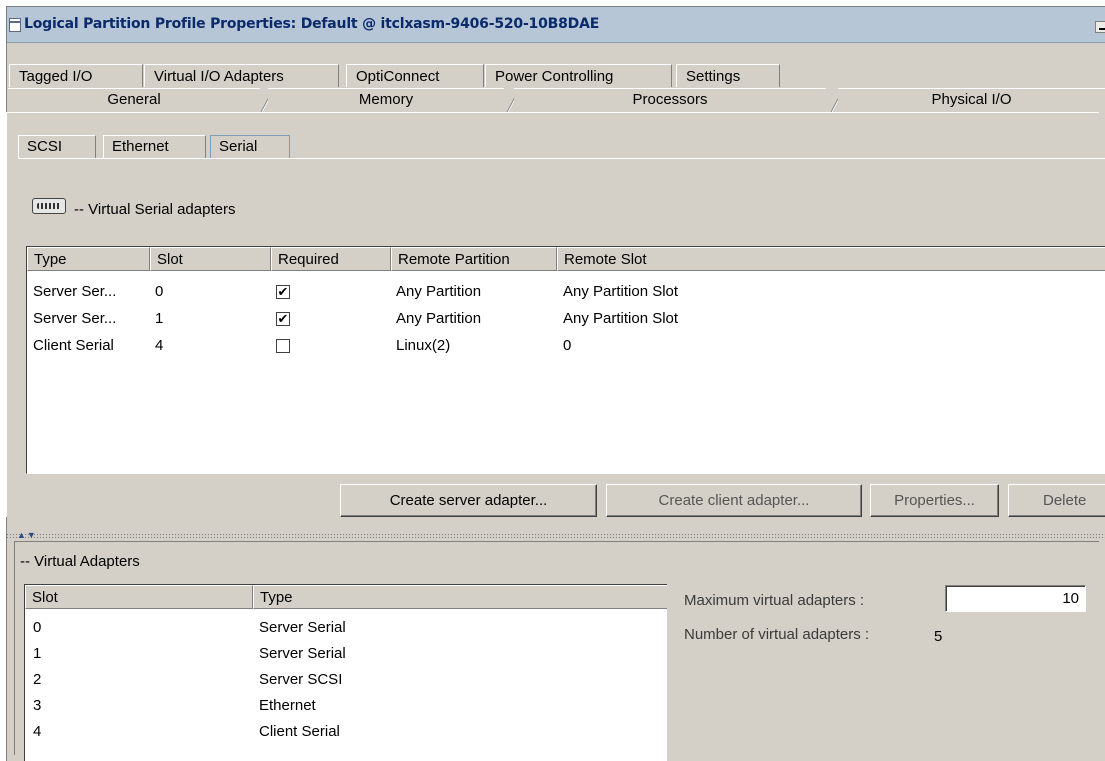 Image resolution: width=1105 pixels, height=761 pixels. I want to click on tab-label: Memory, so click(386, 99).